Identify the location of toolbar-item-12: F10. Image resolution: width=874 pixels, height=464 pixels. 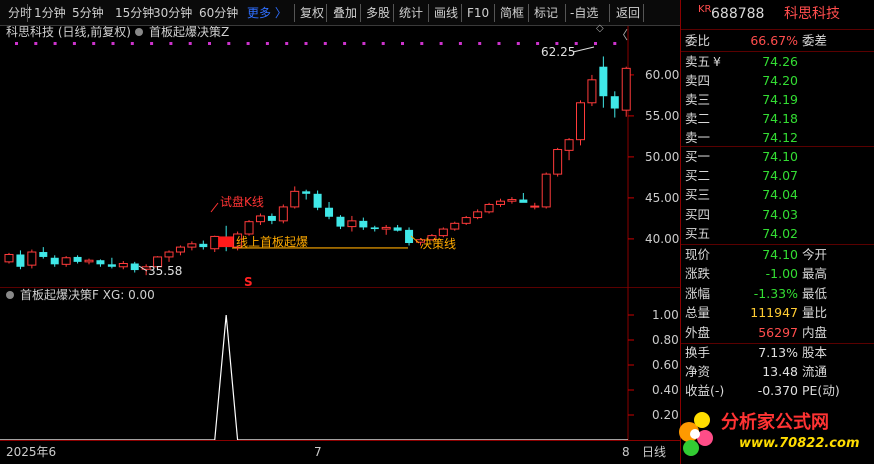
(478, 13).